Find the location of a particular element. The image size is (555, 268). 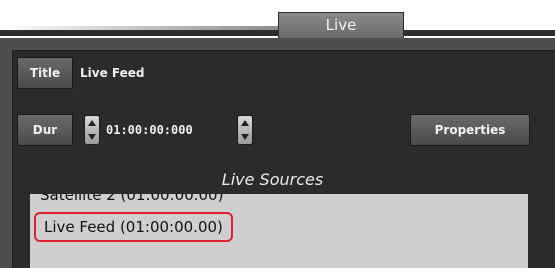

title-value: Live Feed is located at coordinates (310, 73).